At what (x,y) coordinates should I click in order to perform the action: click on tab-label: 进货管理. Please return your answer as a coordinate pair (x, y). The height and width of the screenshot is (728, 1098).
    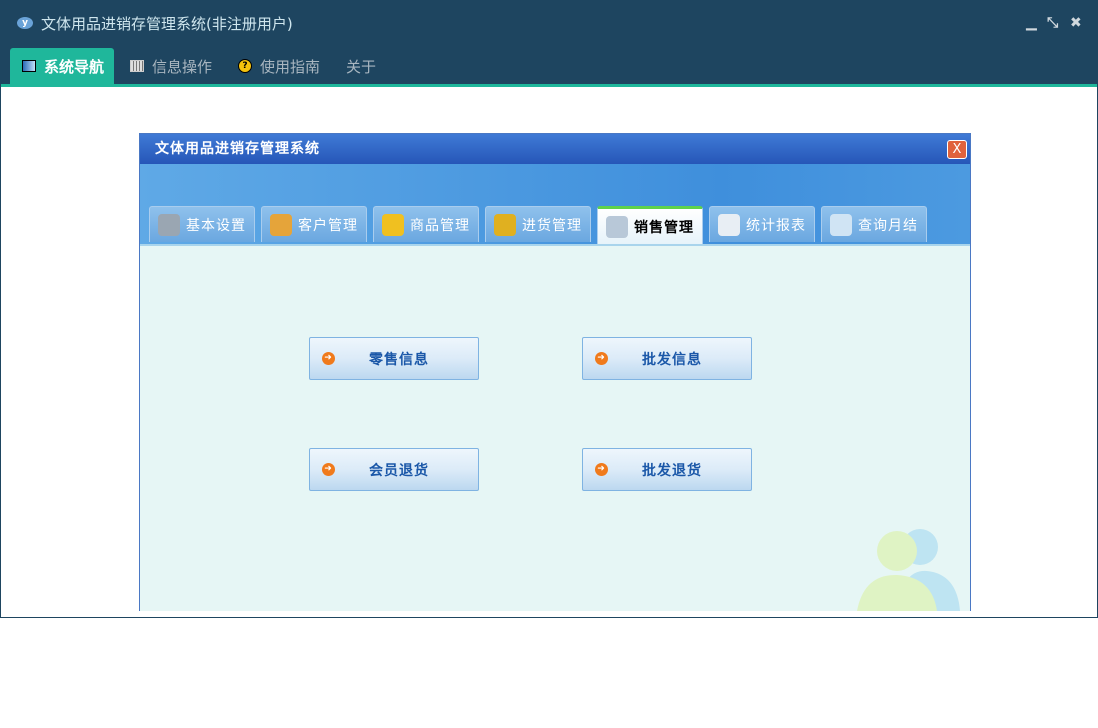
    Looking at the image, I should click on (552, 225).